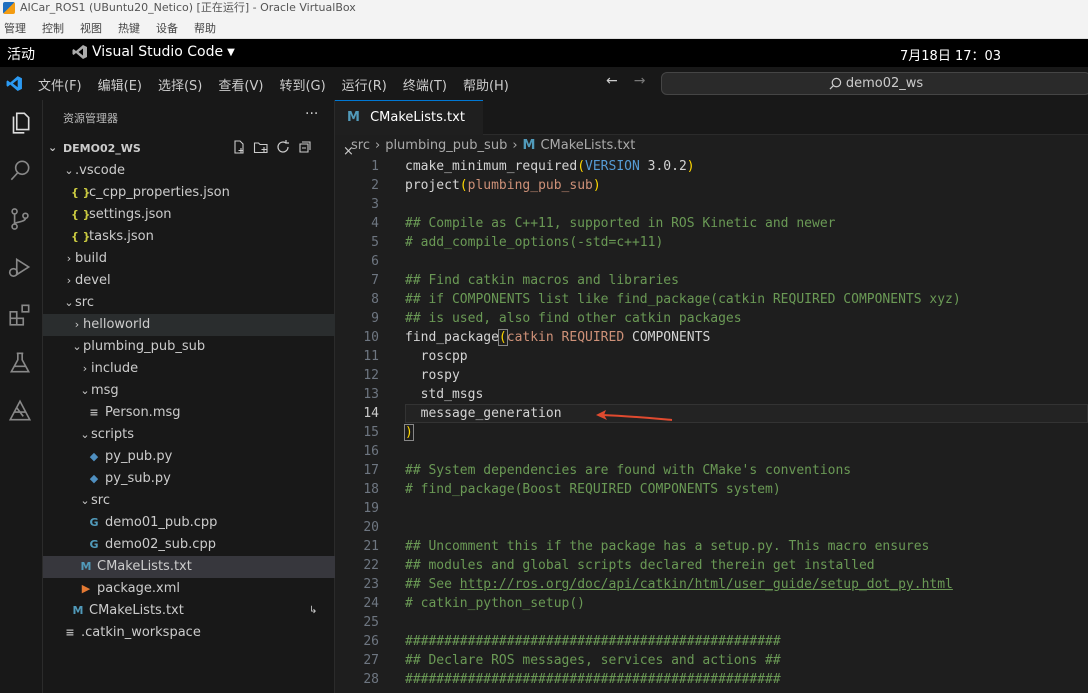  What do you see at coordinates (21, 54) in the screenshot?
I see `activities-button: 活动` at bounding box center [21, 54].